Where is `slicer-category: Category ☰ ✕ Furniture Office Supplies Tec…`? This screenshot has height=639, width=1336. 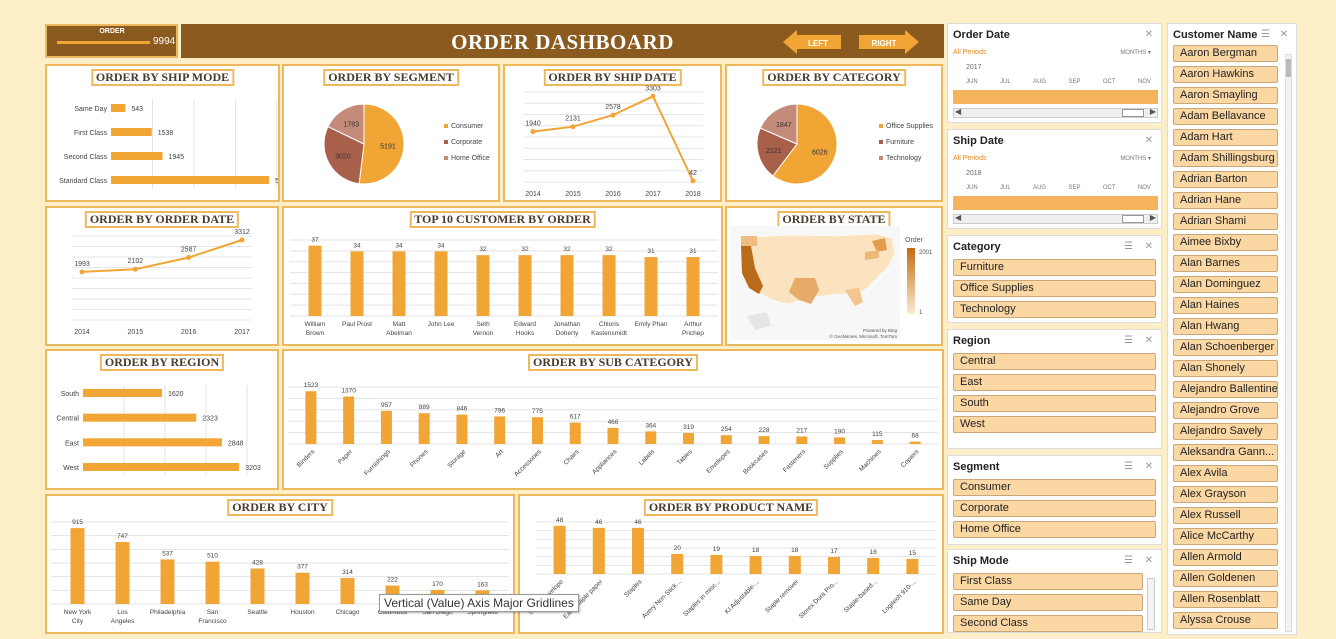
slicer-category: Category ☰ ✕ Furniture Office Supplies Tec… is located at coordinates (1054, 279).